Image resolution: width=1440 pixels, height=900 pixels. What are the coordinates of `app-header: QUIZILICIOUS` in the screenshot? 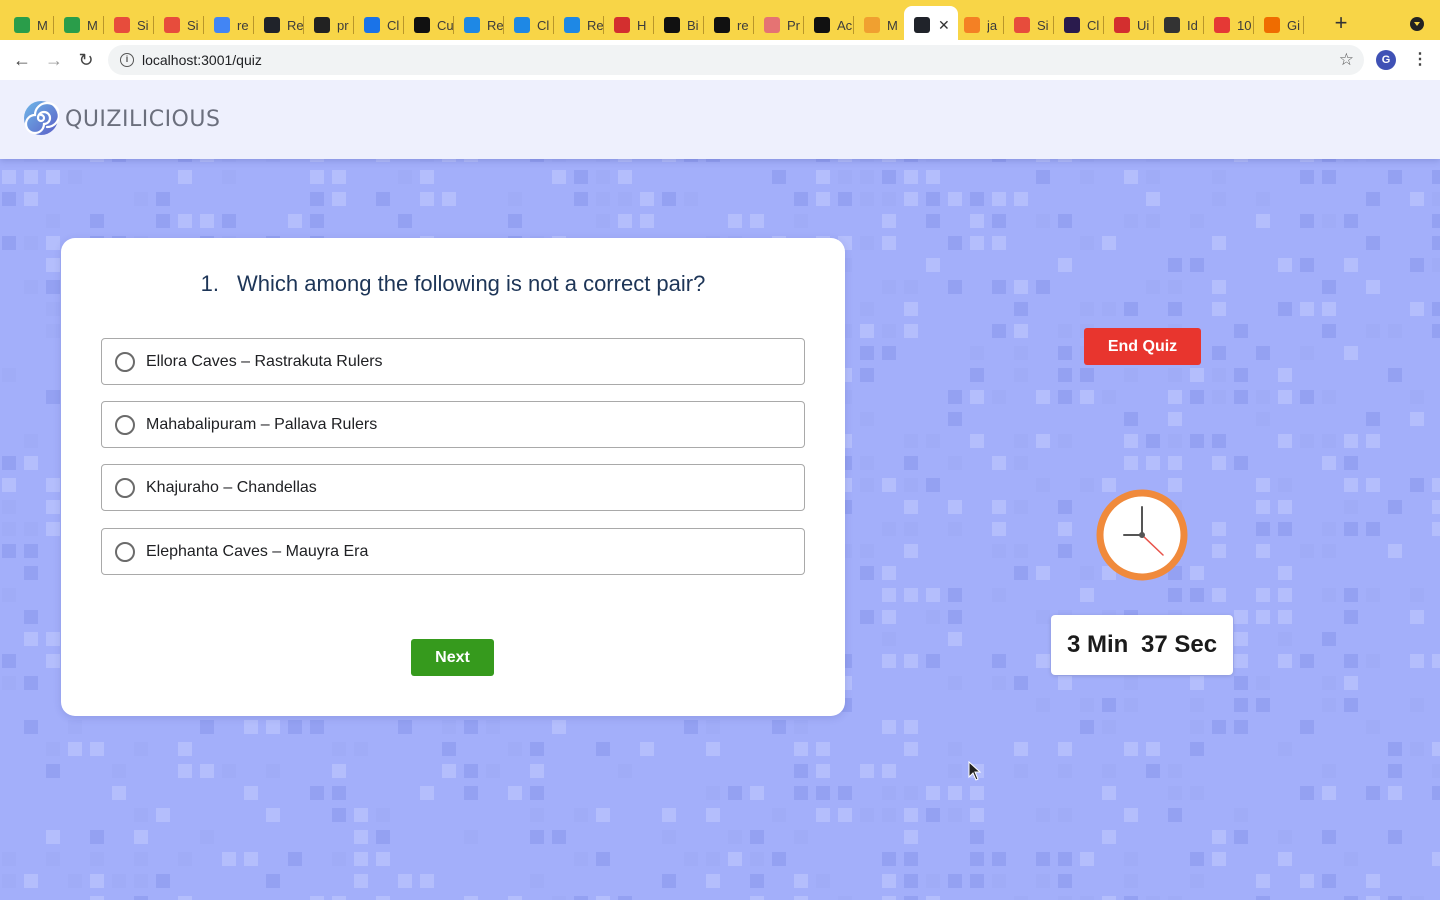 It's located at (720, 119).